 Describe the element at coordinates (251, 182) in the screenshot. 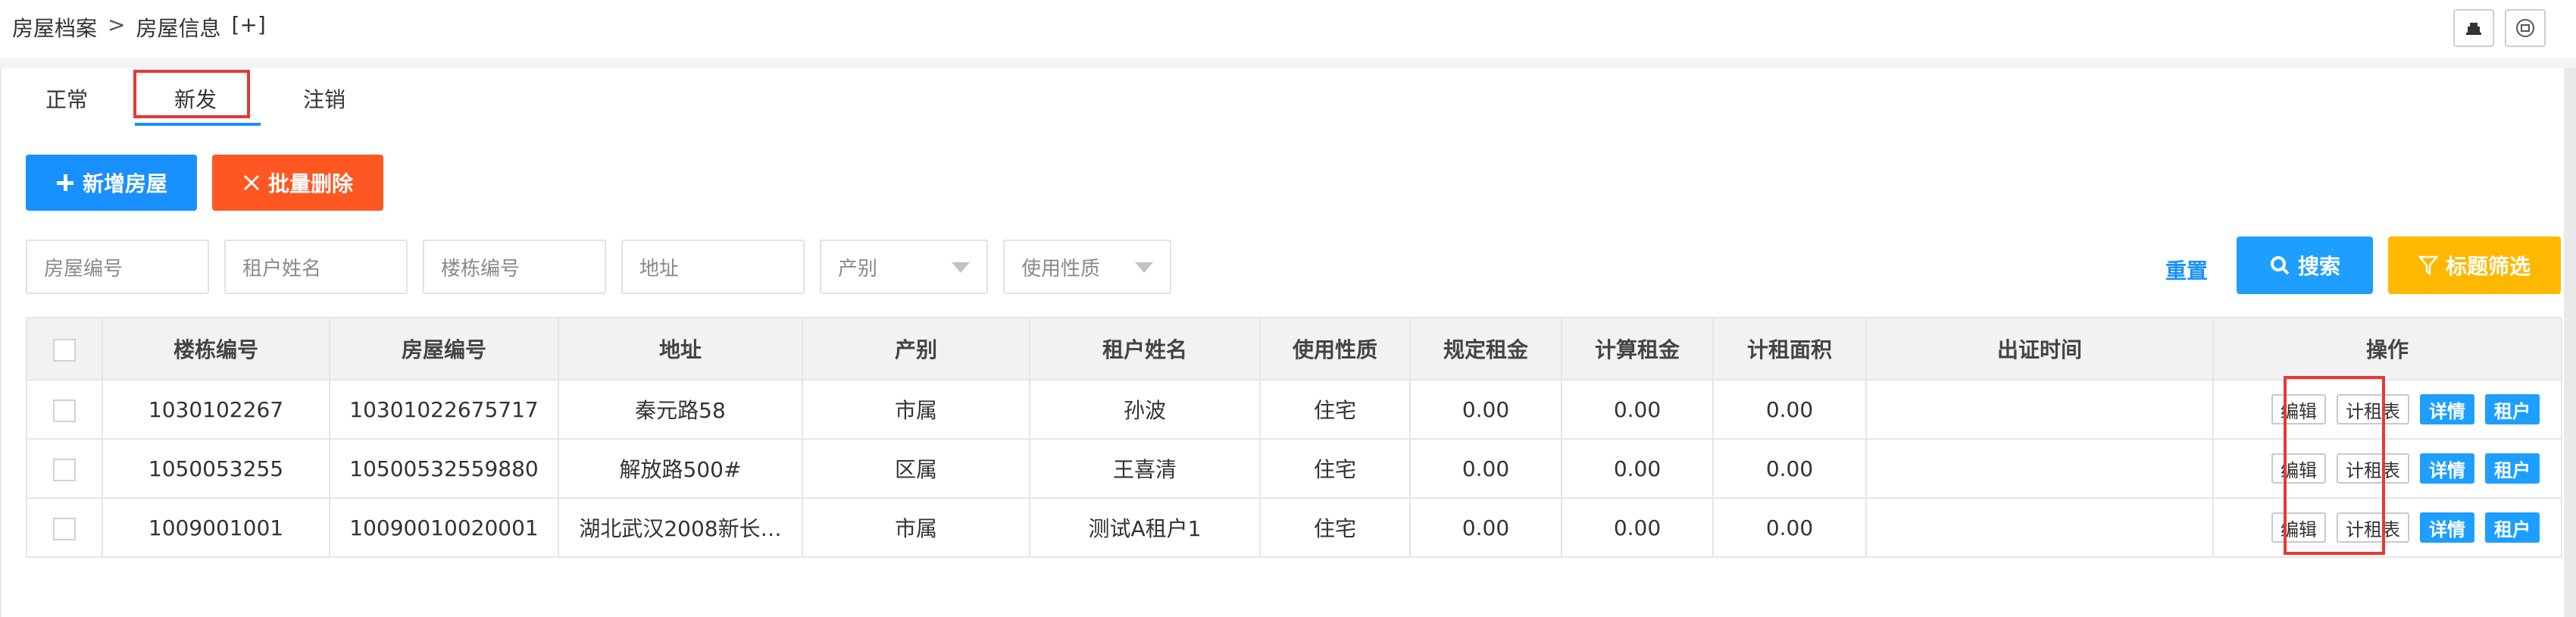

I see `close-icon` at that location.